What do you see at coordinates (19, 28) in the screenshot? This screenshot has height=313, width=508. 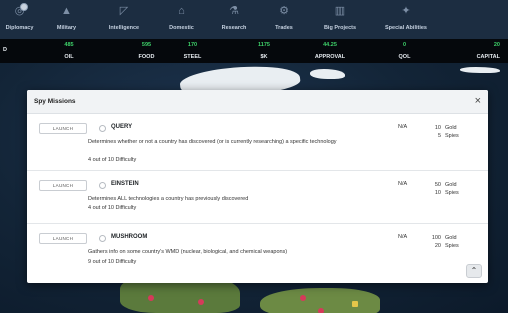 I see `nav-diplomacy-label: Diplomacy` at bounding box center [19, 28].